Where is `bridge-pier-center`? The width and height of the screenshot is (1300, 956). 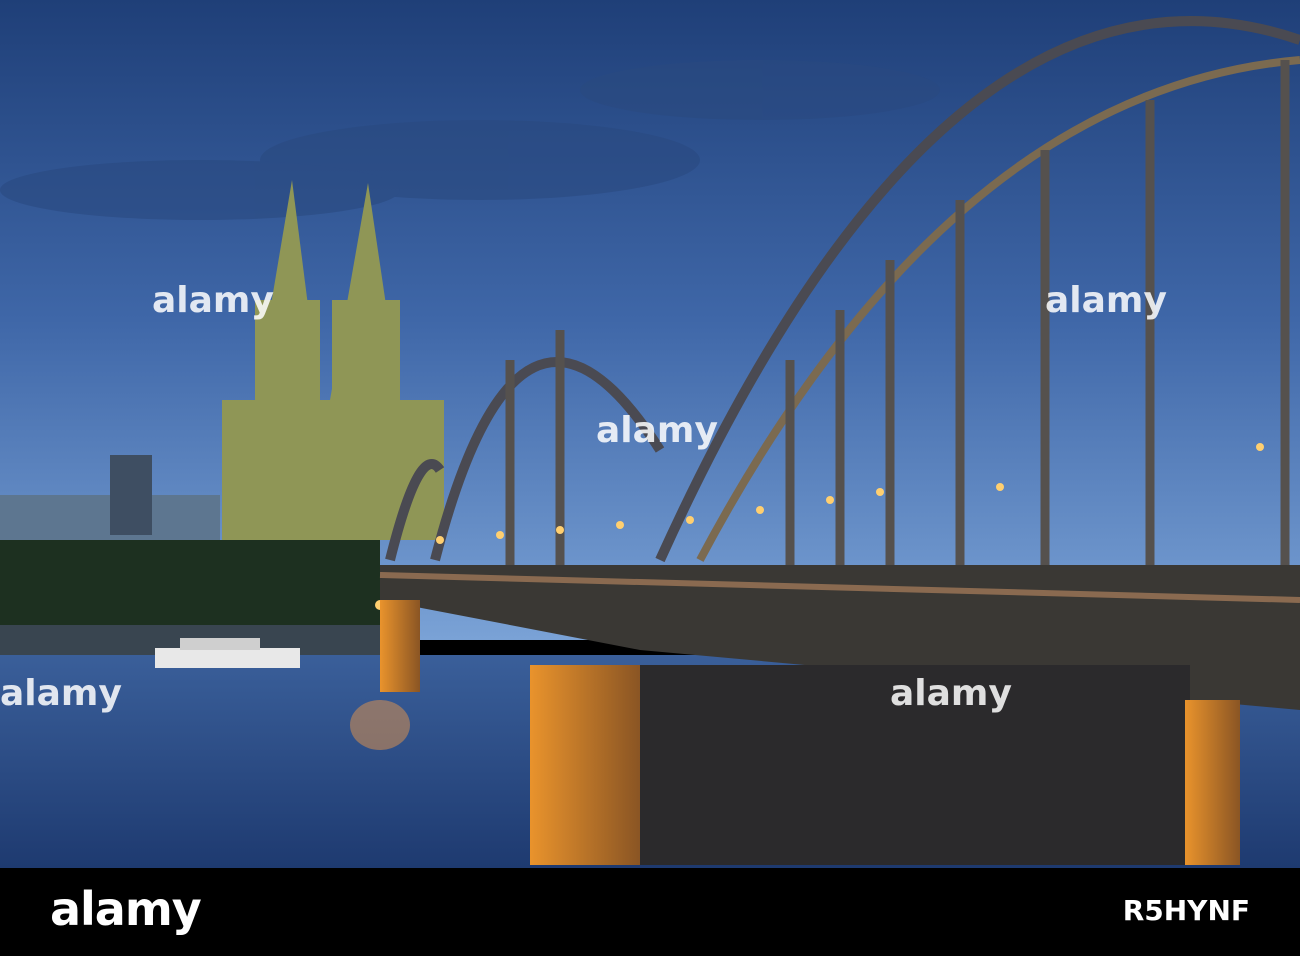
bridge-pier-center is located at coordinates (585, 765).